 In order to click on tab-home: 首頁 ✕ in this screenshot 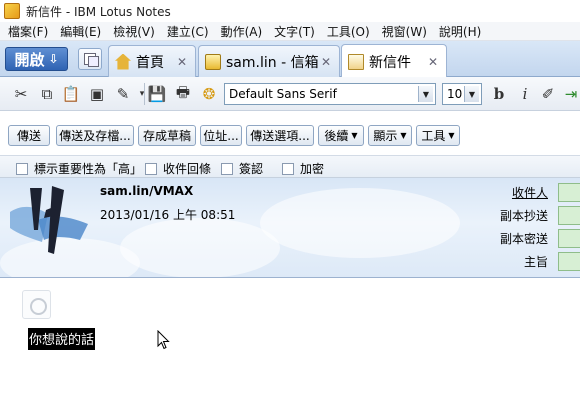, I will do `click(152, 61)`.